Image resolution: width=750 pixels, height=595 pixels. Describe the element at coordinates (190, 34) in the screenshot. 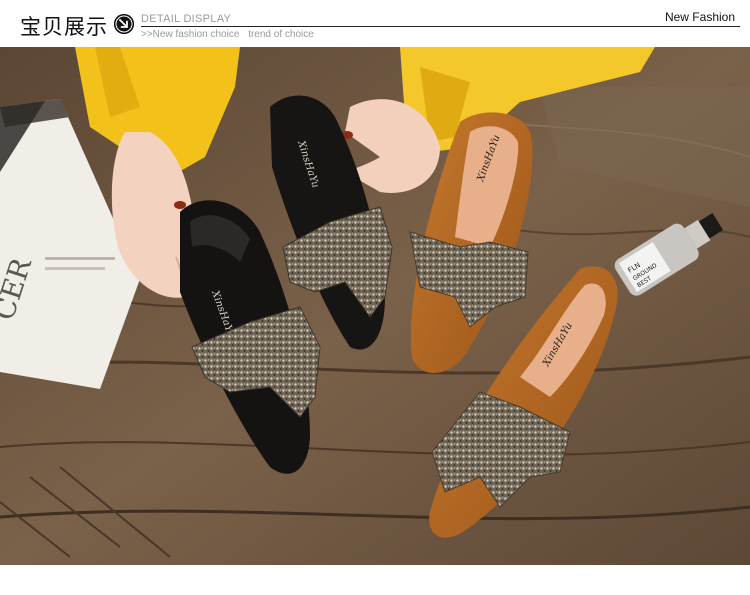

I see `subtitle-fashion-choice: >>New fashion choice` at that location.